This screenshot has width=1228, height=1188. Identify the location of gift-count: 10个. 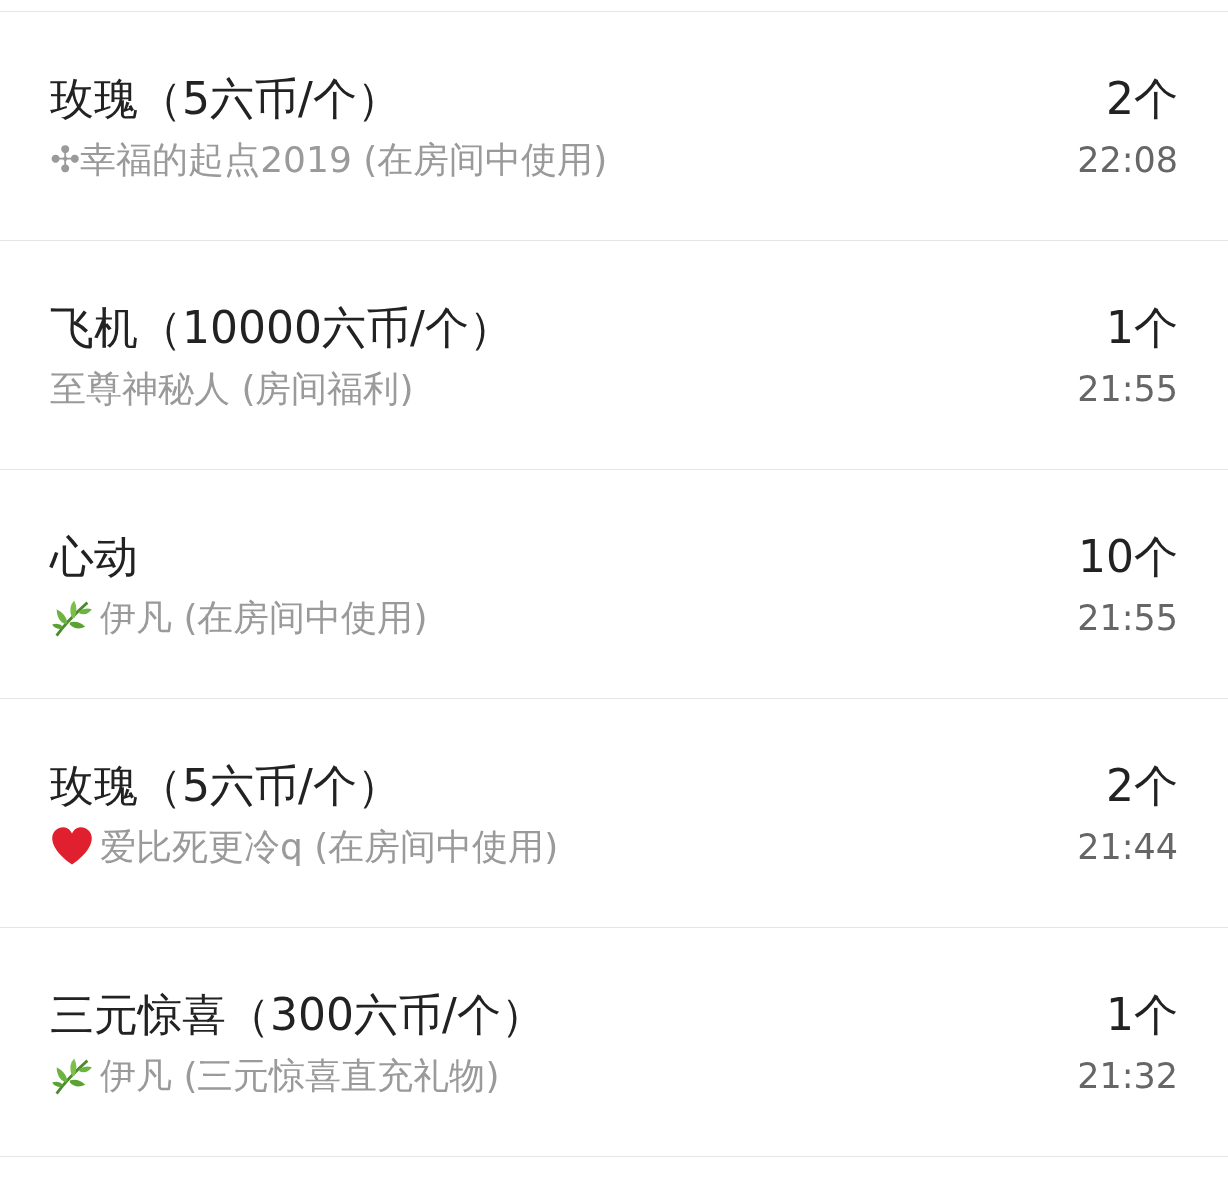
(1128, 557).